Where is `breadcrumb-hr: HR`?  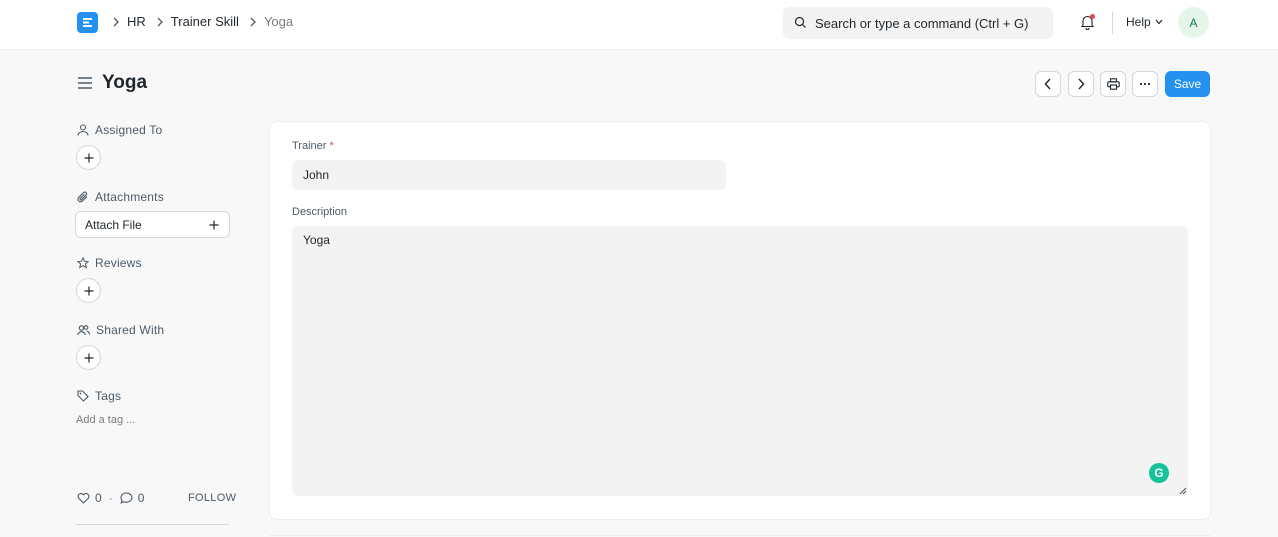 breadcrumb-hr: HR is located at coordinates (136, 21).